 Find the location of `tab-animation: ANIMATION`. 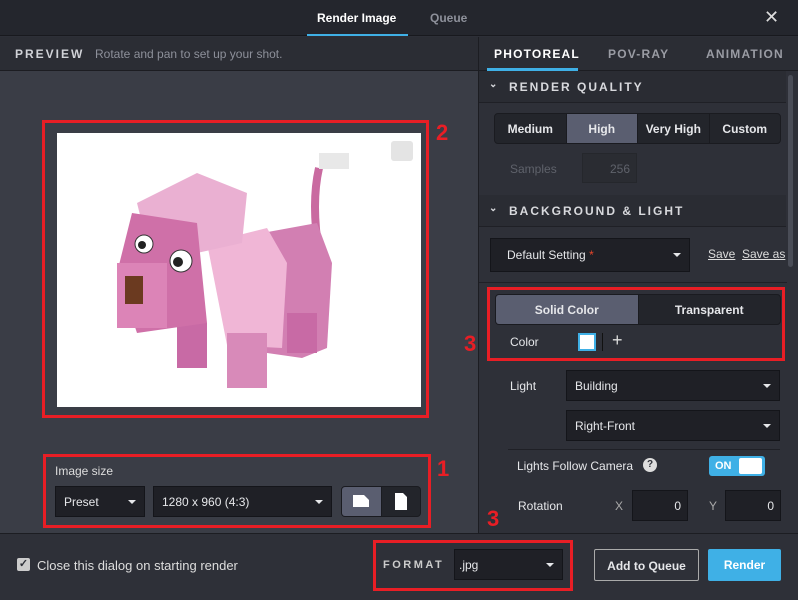

tab-animation: ANIMATION is located at coordinates (745, 54).